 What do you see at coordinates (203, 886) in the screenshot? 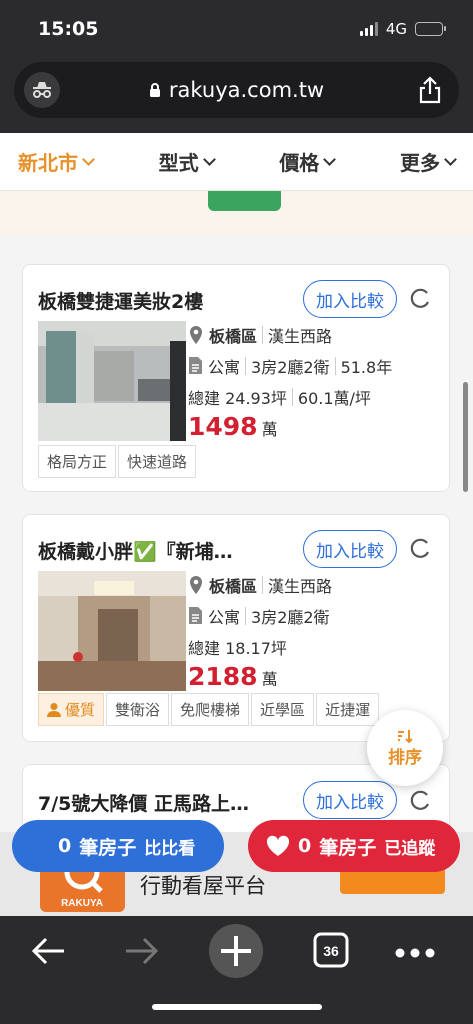
I see `app-banner-text: 行動看屋平台` at bounding box center [203, 886].